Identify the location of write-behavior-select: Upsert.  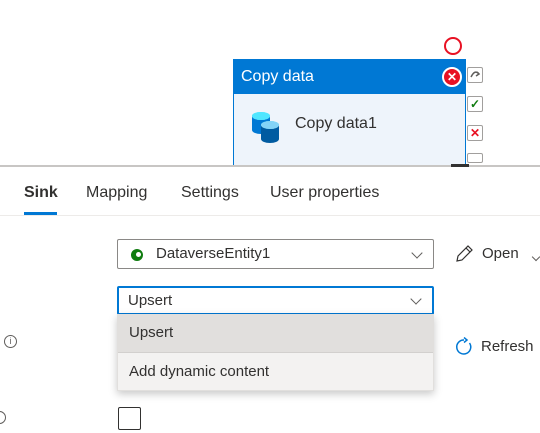
(275, 300).